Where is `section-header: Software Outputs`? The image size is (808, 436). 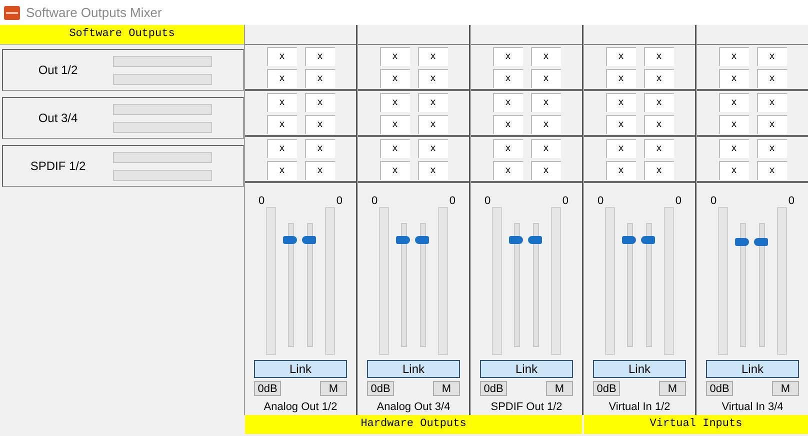 section-header: Software Outputs is located at coordinates (122, 35).